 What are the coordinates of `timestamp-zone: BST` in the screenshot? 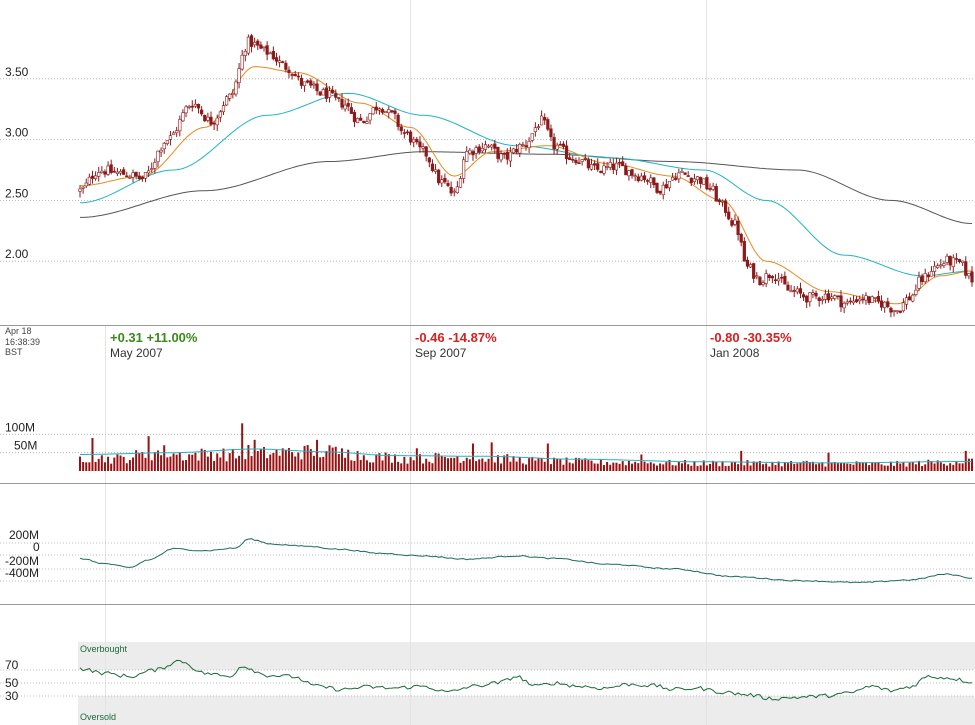 It's located at (14, 352).